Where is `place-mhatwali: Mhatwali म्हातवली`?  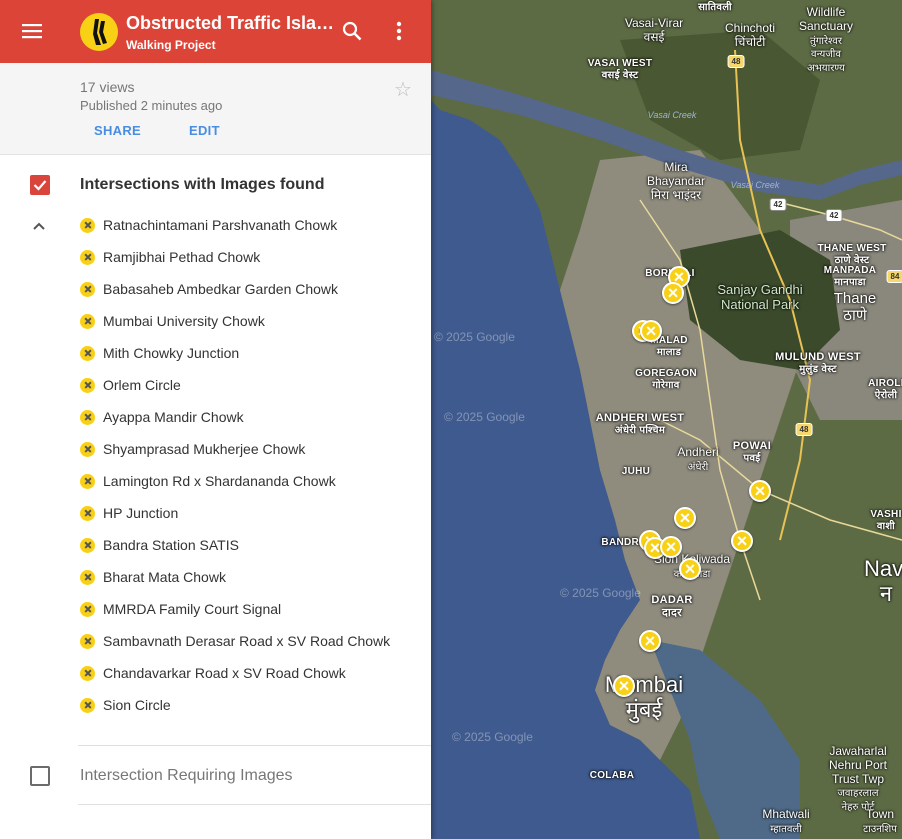 place-mhatwali: Mhatwali म्हातवली is located at coordinates (786, 821).